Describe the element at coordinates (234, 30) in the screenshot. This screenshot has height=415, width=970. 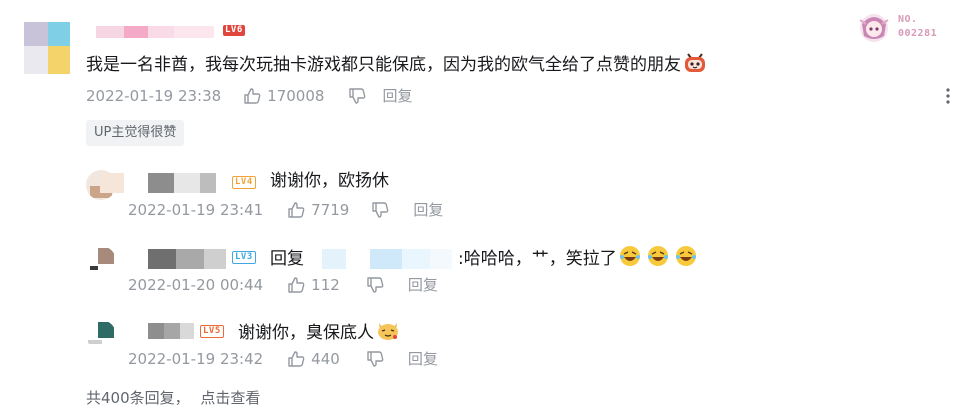
I see `main-comment-level-badge: LV6` at that location.